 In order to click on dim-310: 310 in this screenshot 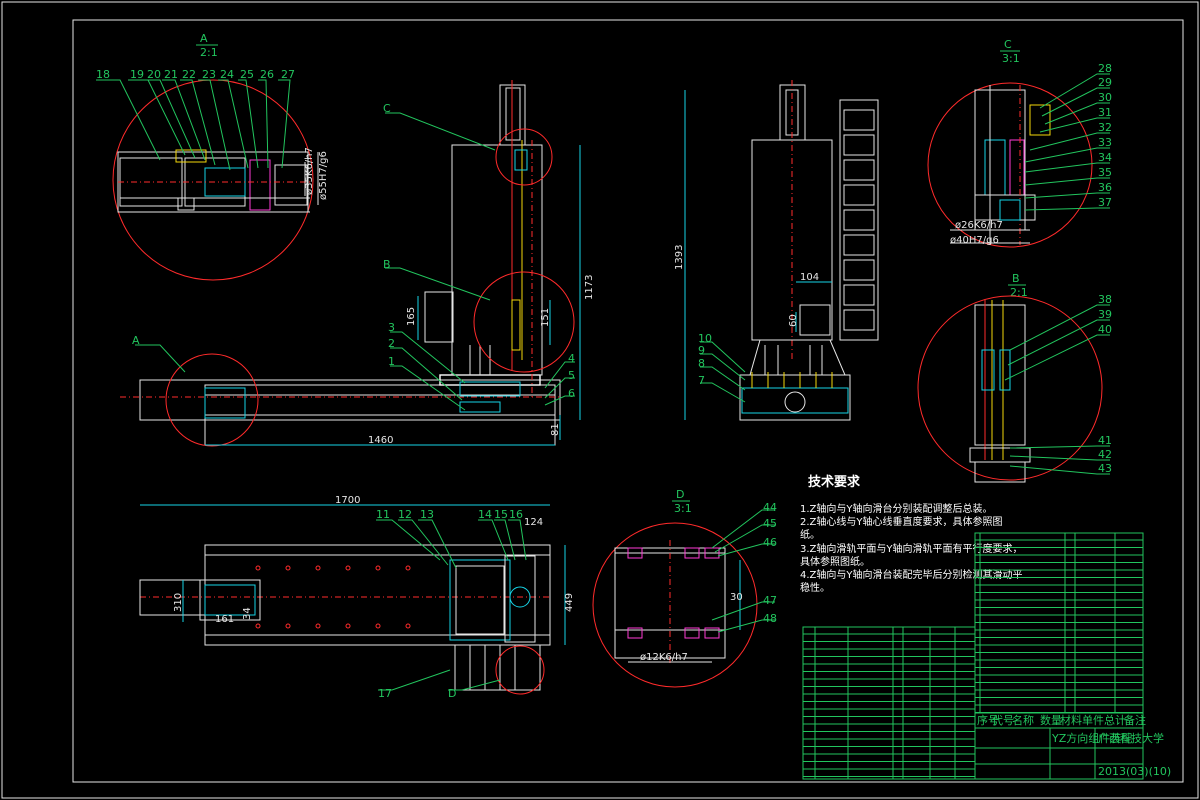, I will do `click(178, 602)`.